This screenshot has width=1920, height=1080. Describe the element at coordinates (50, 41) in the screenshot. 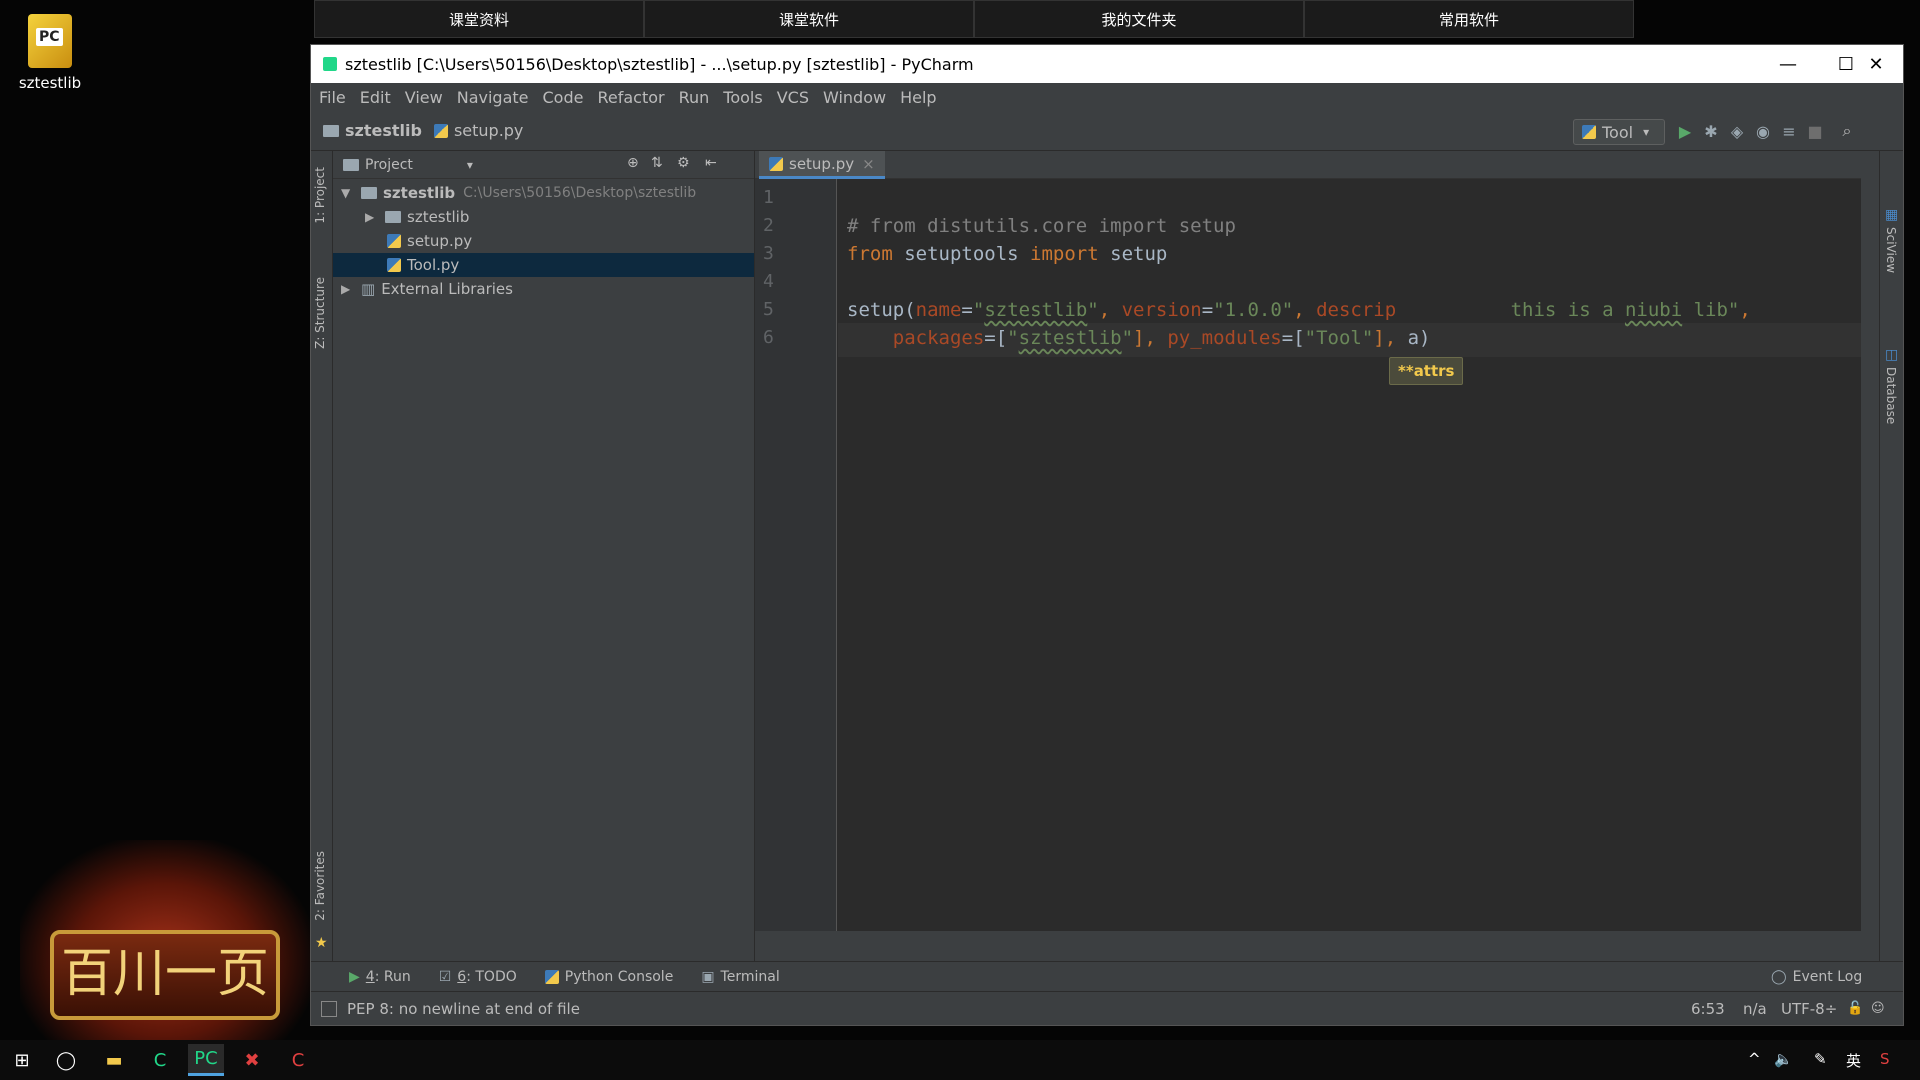

I see `pycharm-project-icon` at that location.